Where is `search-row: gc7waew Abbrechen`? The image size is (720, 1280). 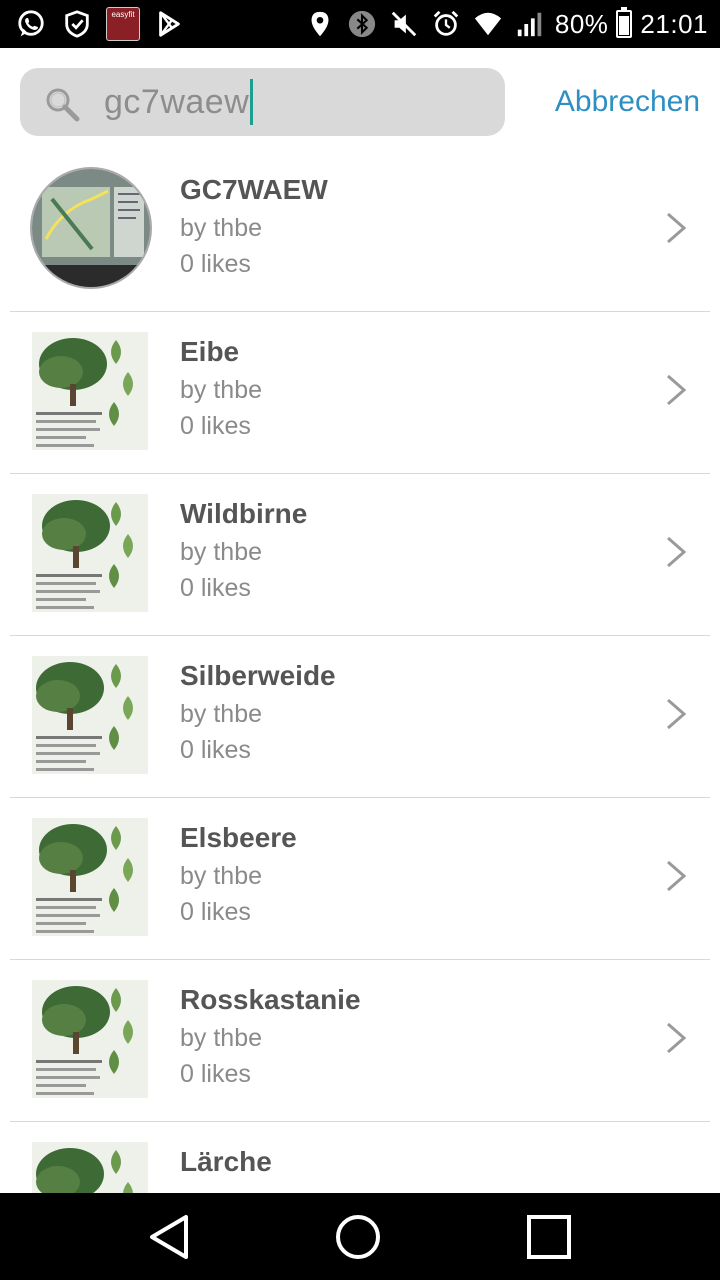
search-row: gc7waew Abbrechen is located at coordinates (360, 103).